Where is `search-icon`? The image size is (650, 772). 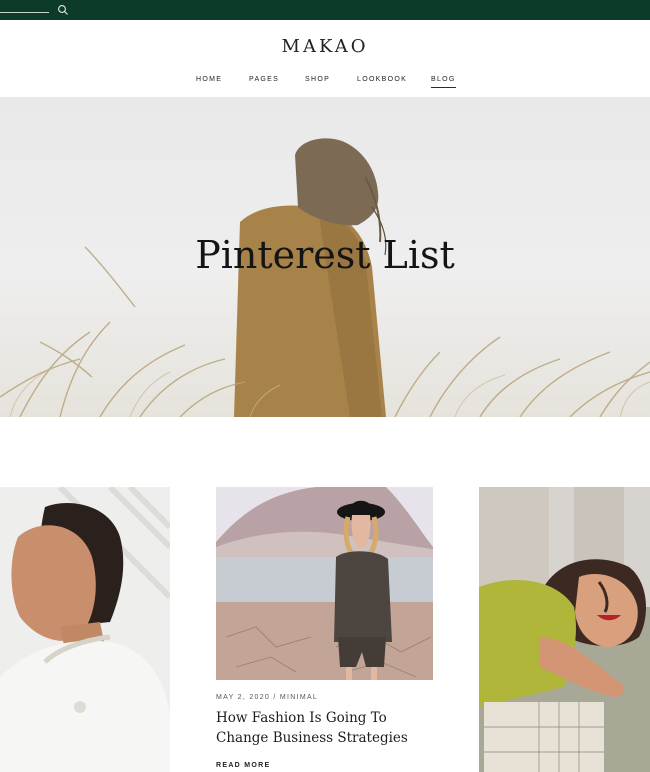 search-icon is located at coordinates (63, 10).